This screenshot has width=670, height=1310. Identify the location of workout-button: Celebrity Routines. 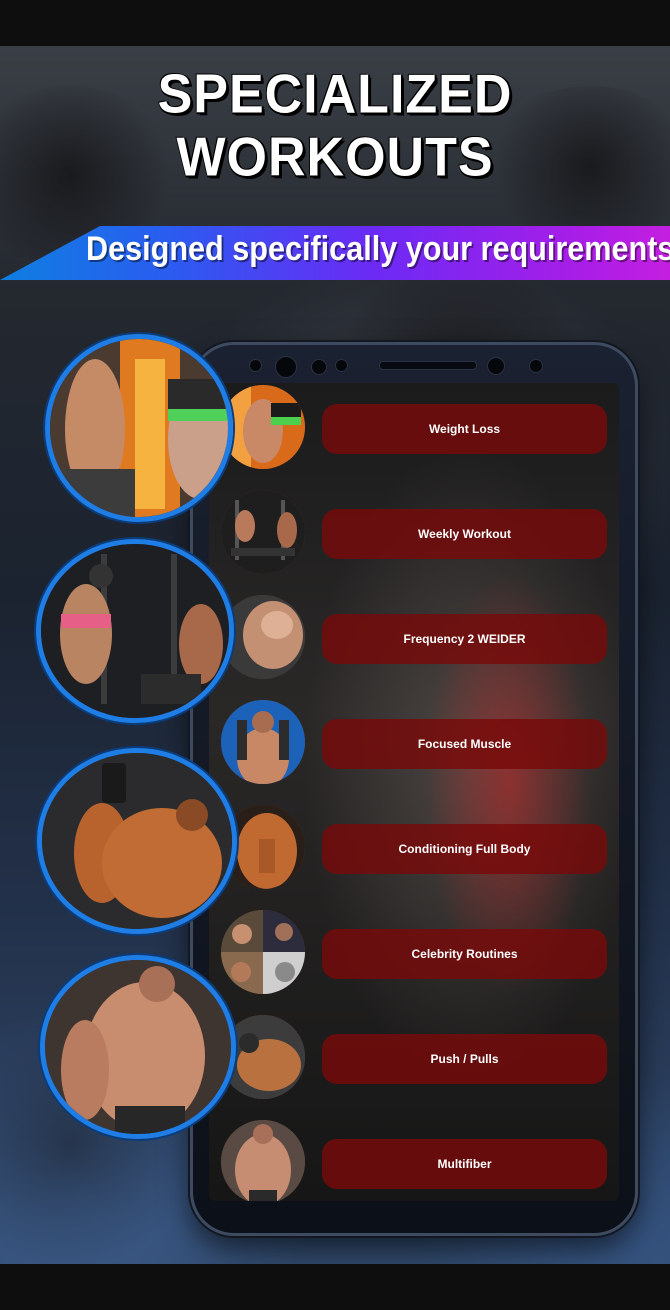
(464, 954).